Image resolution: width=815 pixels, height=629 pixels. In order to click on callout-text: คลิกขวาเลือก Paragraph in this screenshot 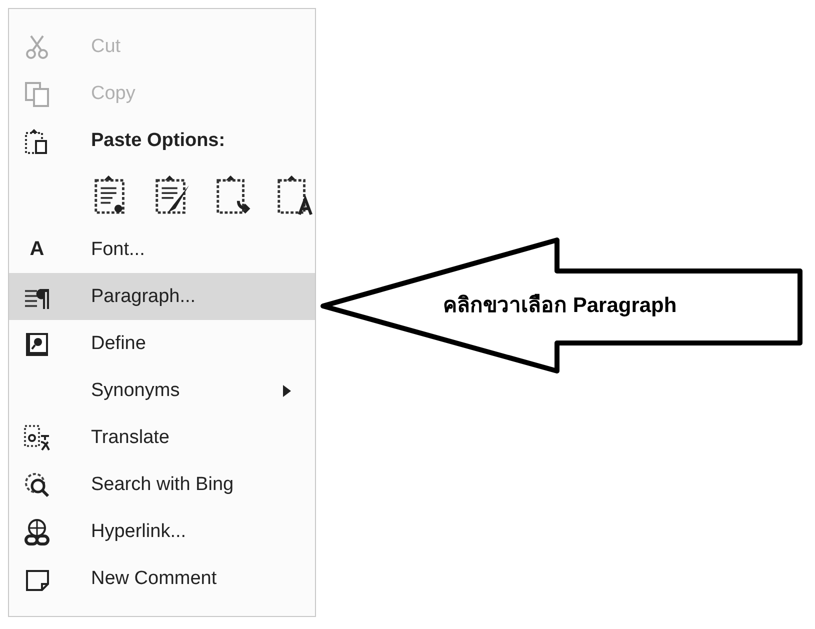, I will do `click(560, 305)`.